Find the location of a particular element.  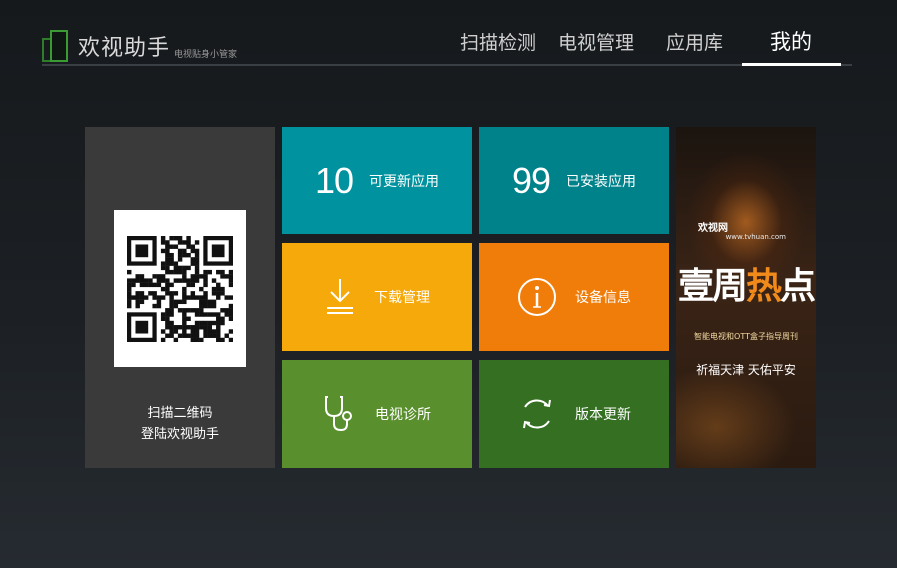

nav-tab-tv-manage: 电视管理 is located at coordinates (596, 43).